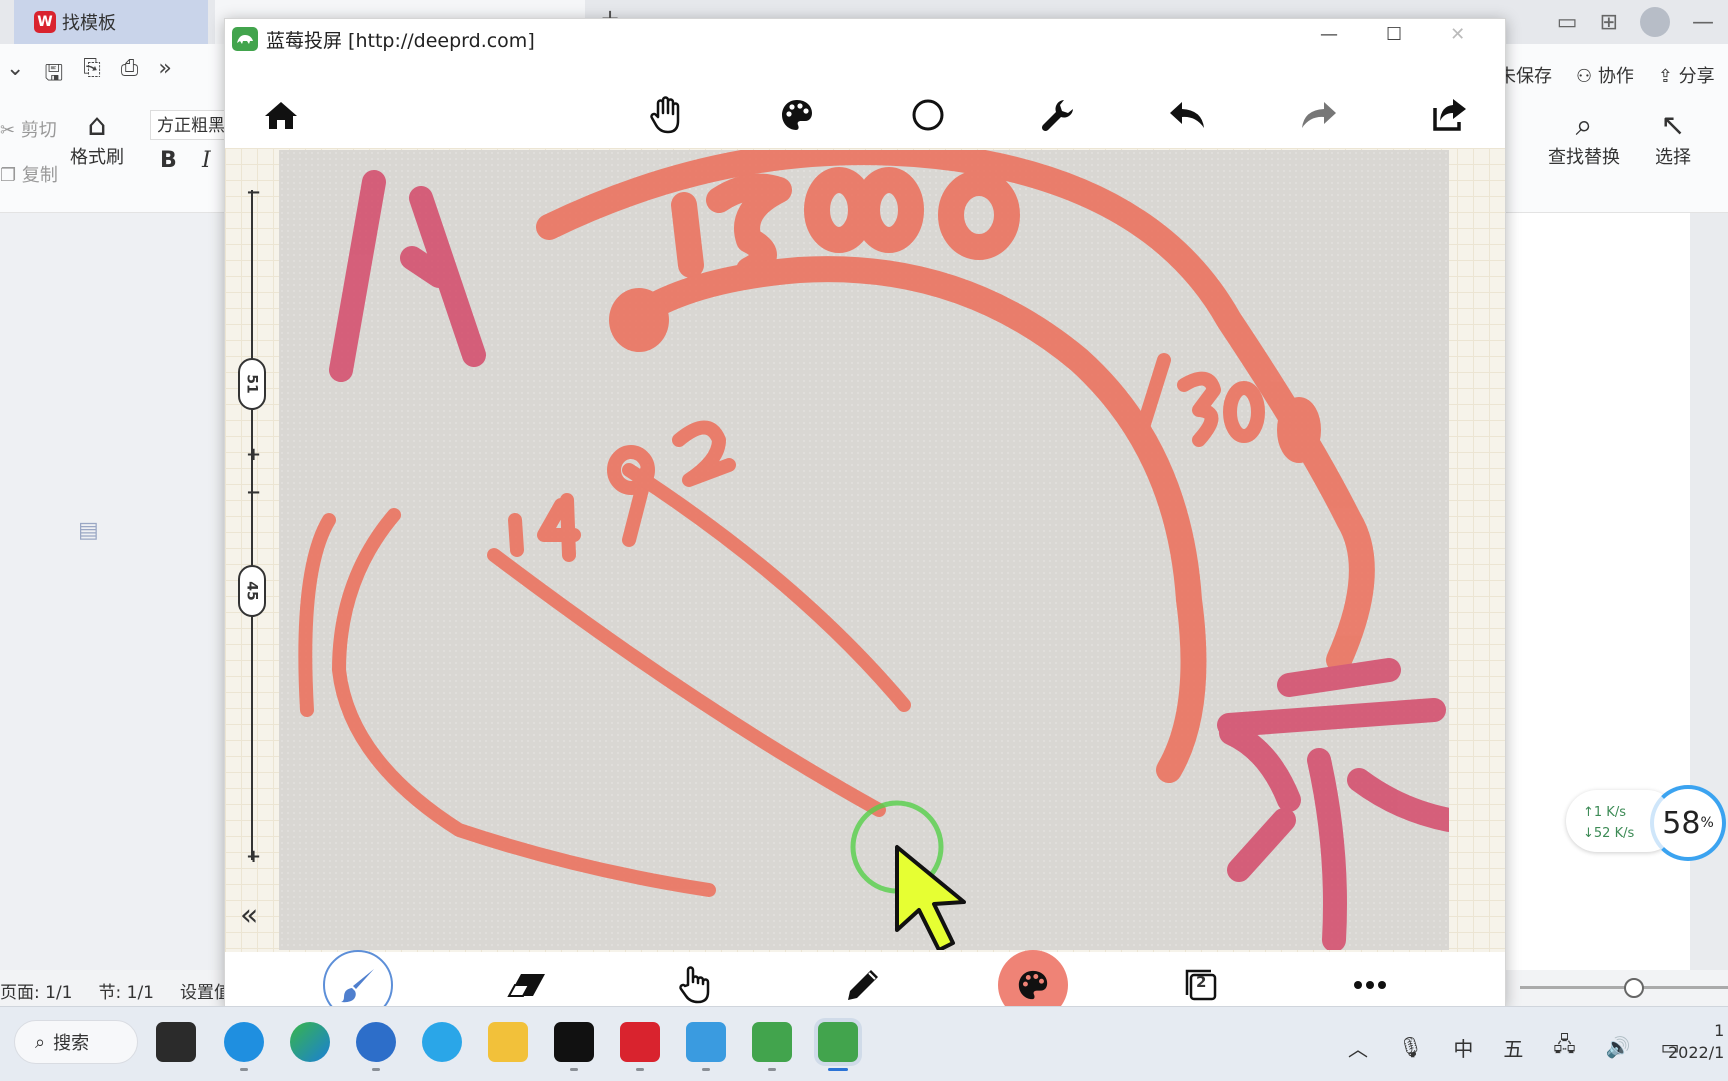  I want to click on italic-button: I, so click(206, 160).